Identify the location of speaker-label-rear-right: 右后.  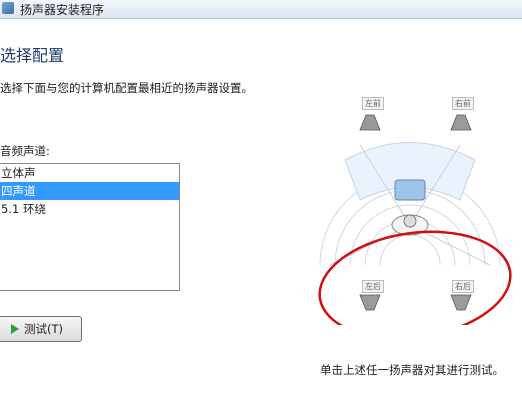
(463, 286).